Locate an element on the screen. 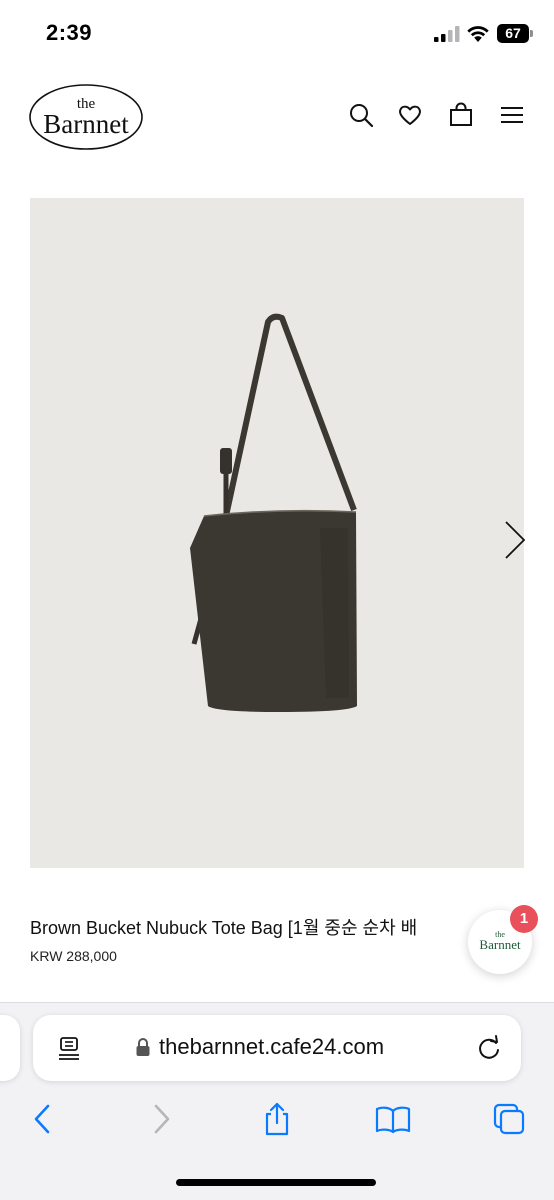 The height and width of the screenshot is (1200, 554). chat-logo-main: Barnnet is located at coordinates (500, 944).